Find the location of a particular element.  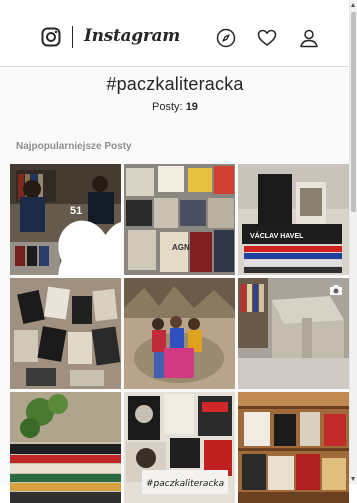

posts-count-value: 19 is located at coordinates (191, 107).